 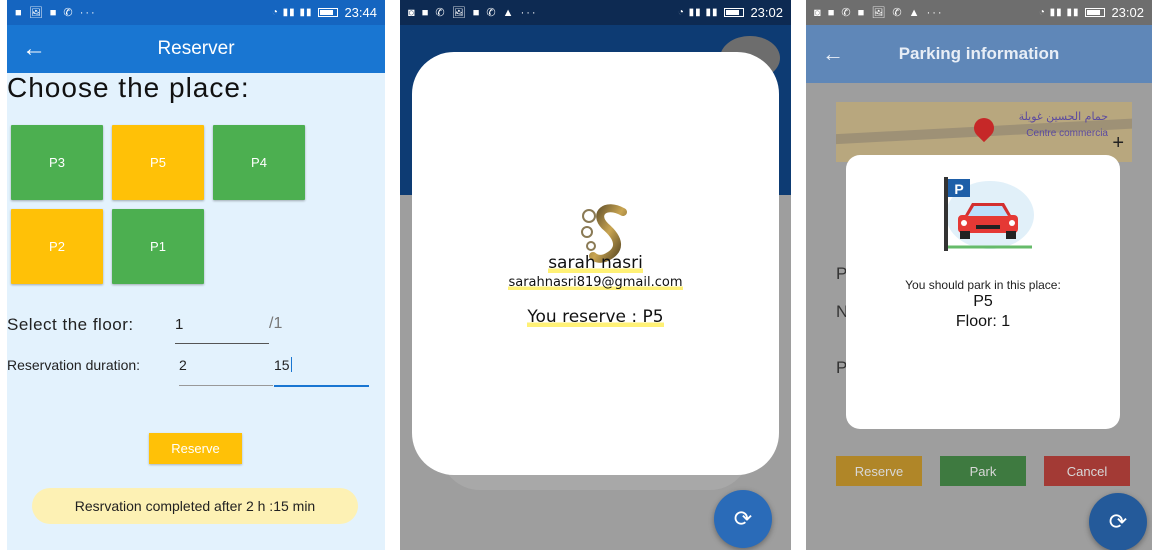 What do you see at coordinates (226, 371) in the screenshot?
I see `duration-hours-input: 2` at bounding box center [226, 371].